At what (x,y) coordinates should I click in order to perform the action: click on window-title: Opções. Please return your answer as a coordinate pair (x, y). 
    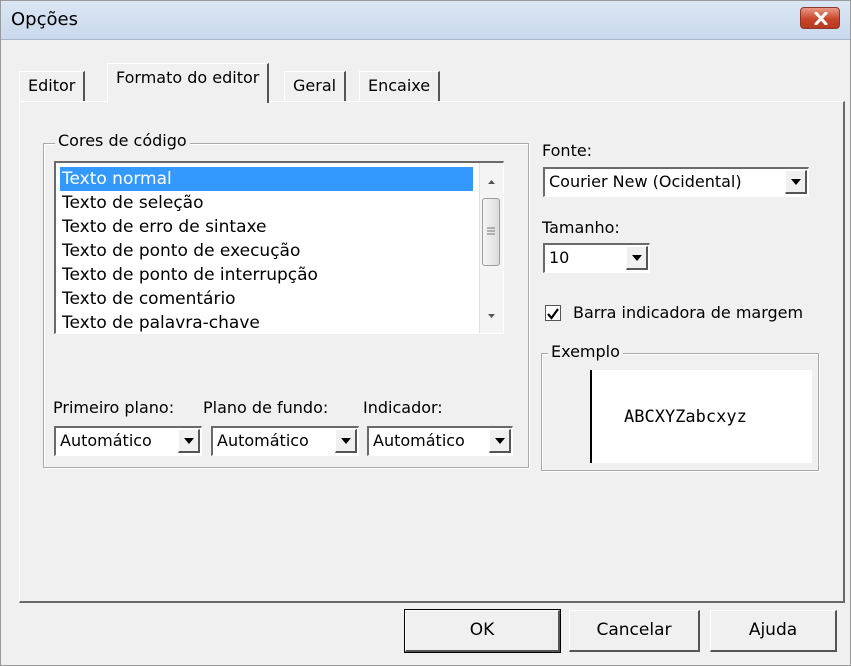
    Looking at the image, I should click on (44, 19).